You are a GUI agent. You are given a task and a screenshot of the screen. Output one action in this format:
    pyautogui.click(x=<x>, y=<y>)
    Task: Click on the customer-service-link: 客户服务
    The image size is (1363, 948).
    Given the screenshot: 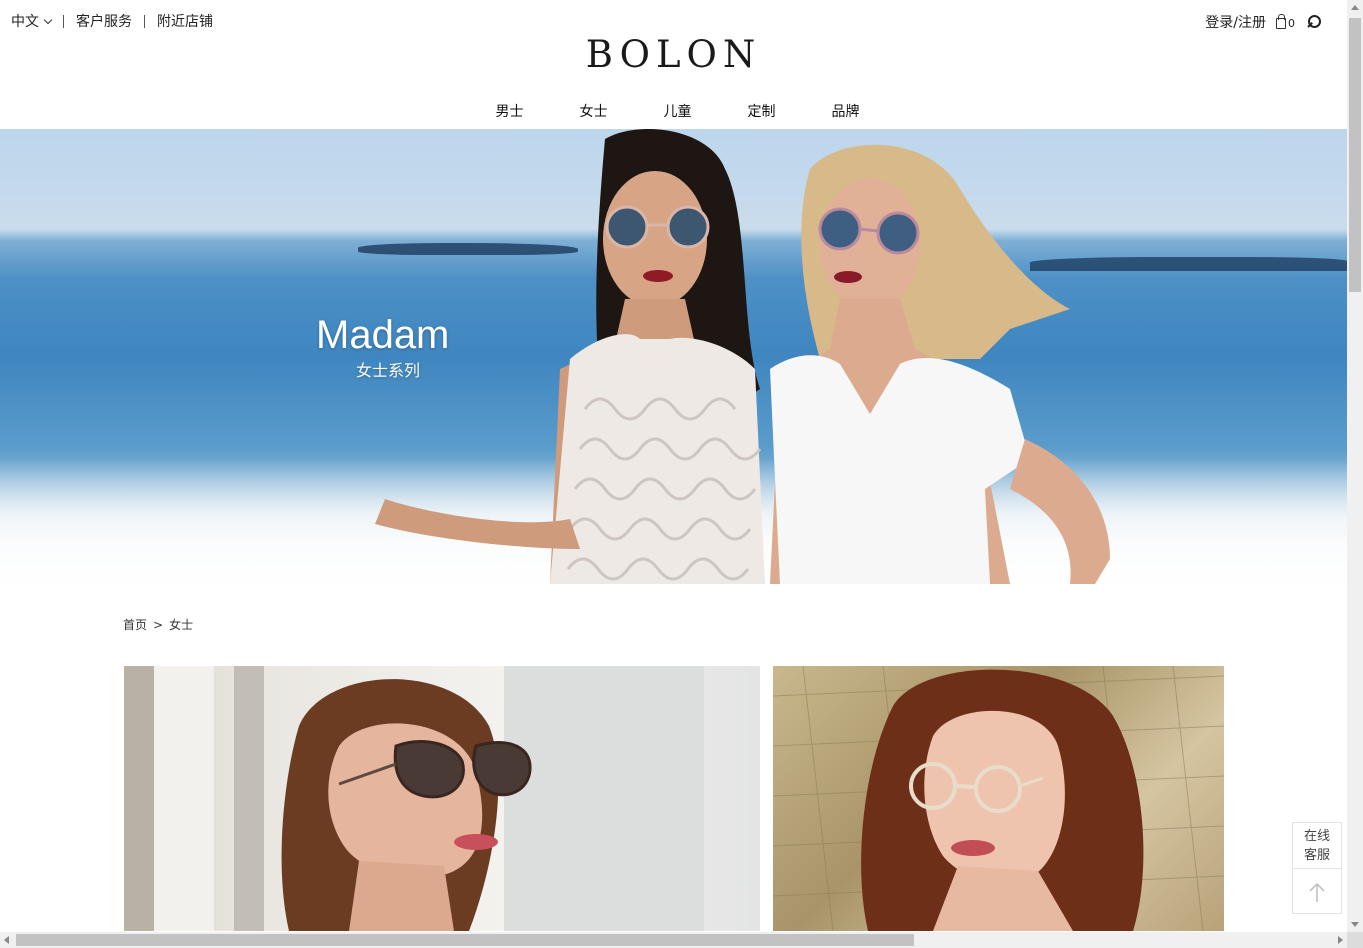 What is the action you would take?
    pyautogui.click(x=104, y=21)
    